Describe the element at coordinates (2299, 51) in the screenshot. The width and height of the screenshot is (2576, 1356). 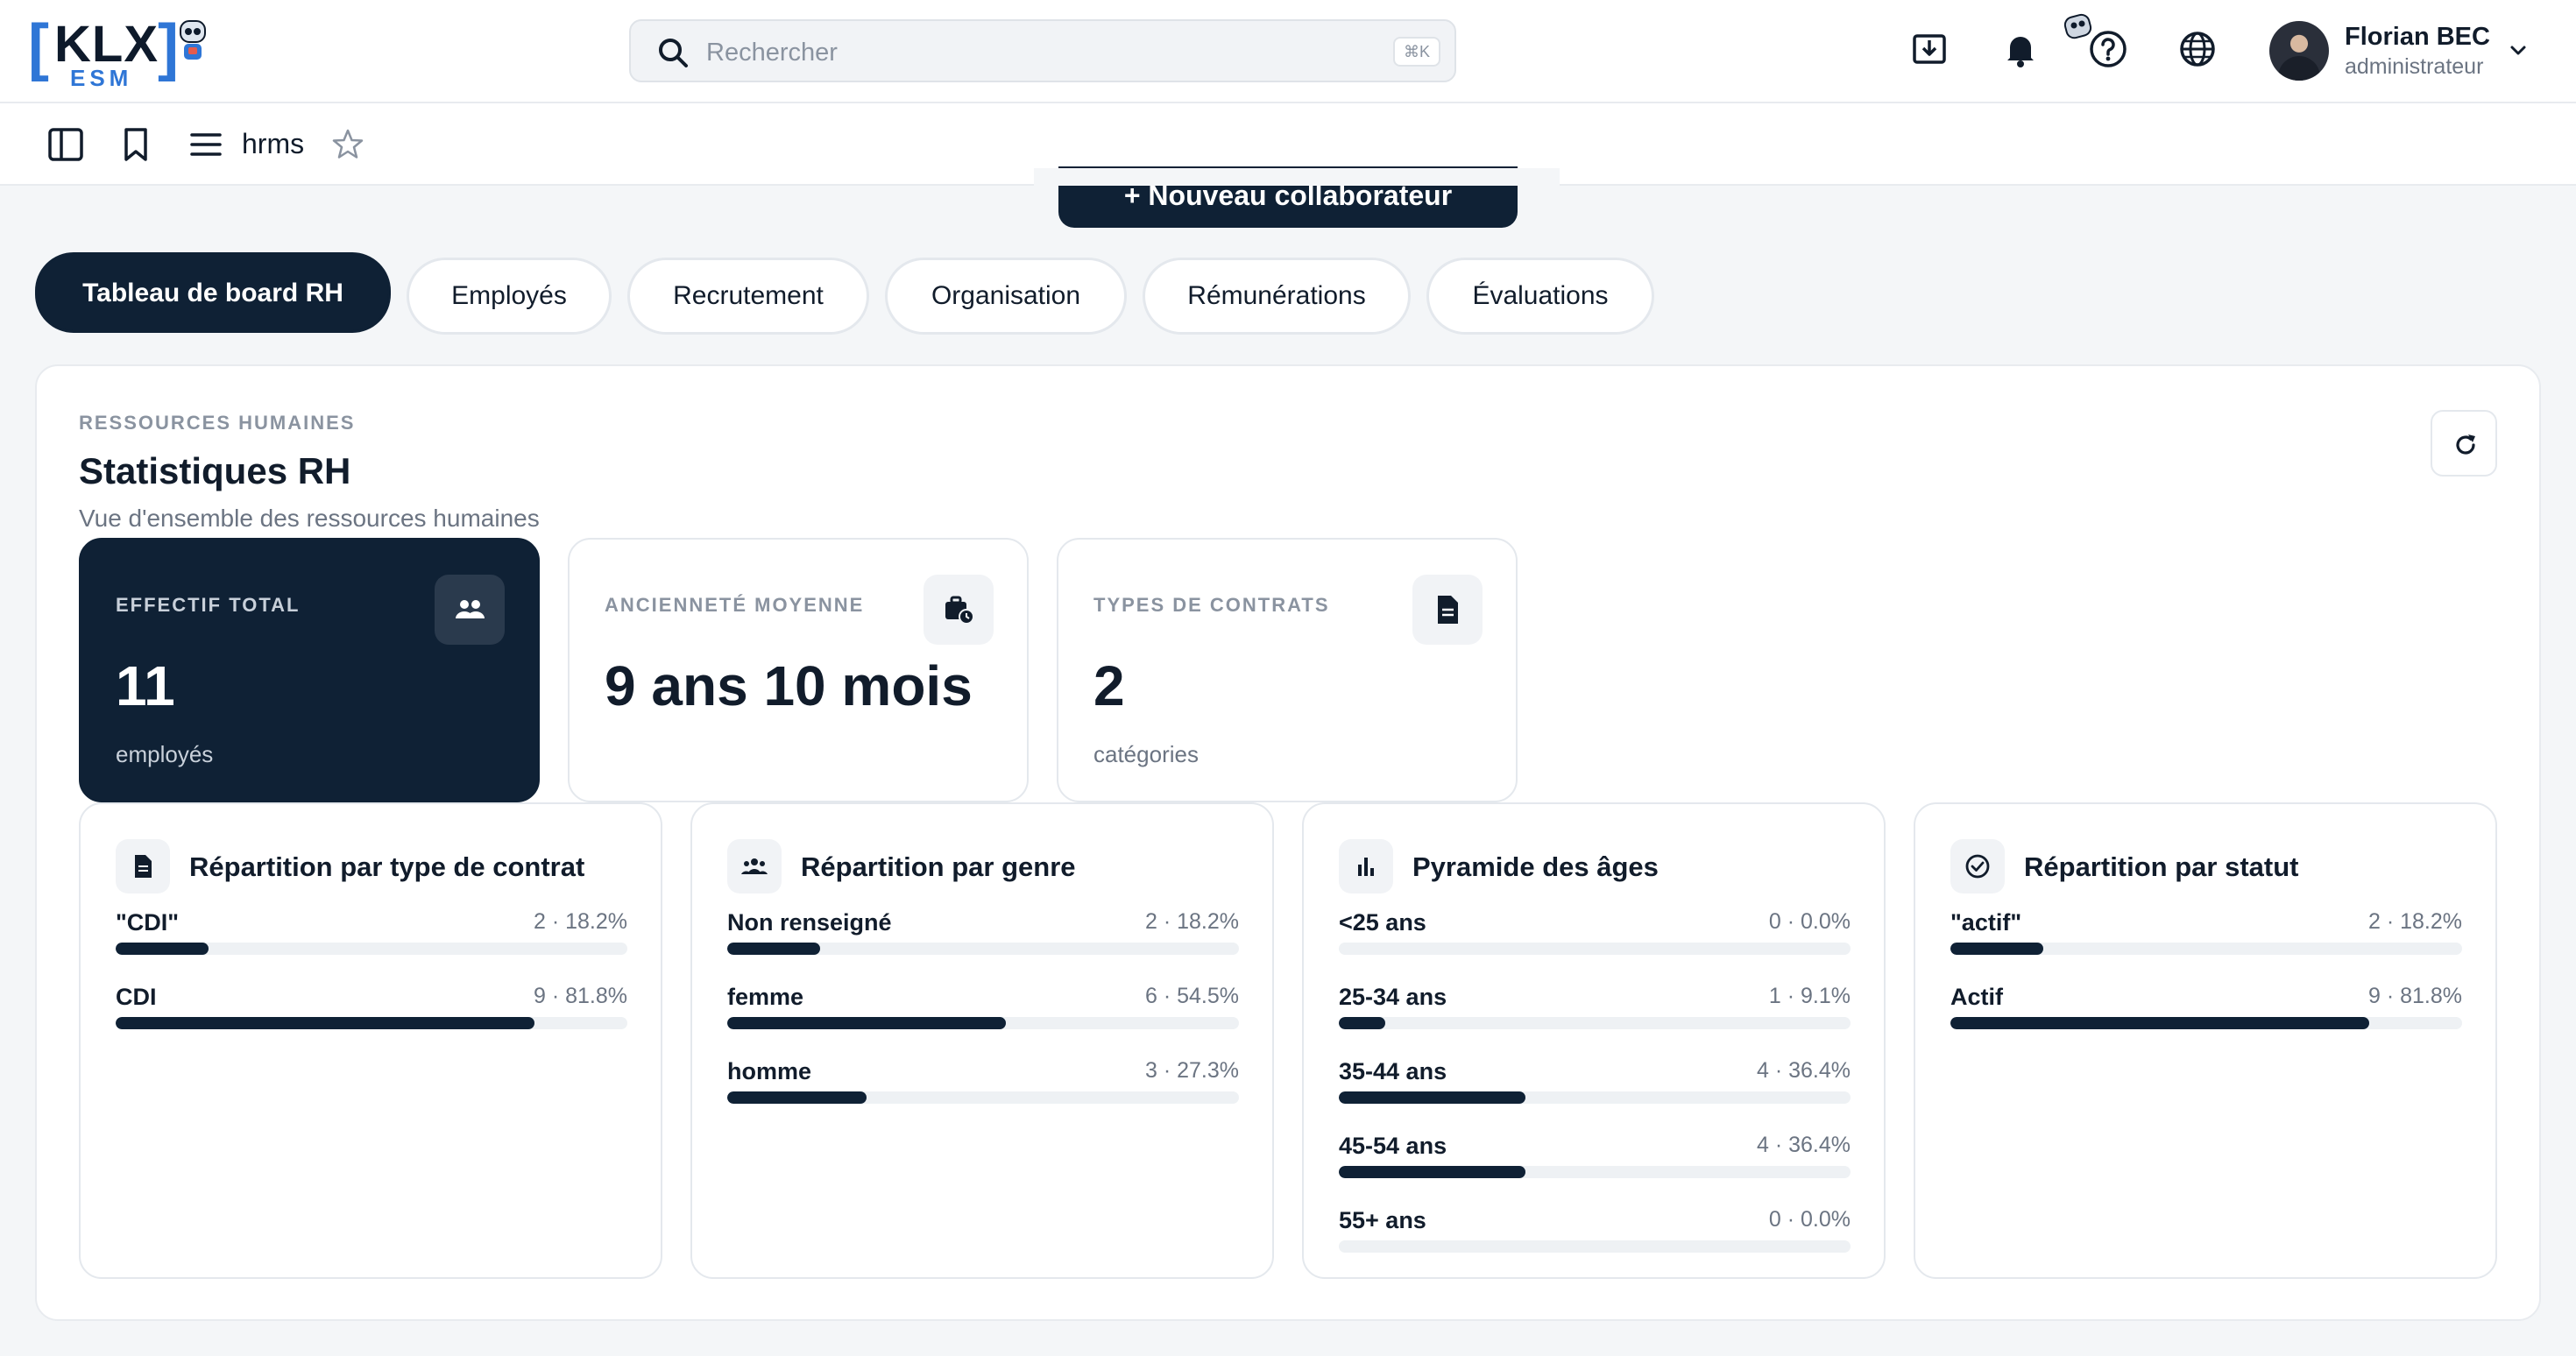
I see `avatar` at that location.